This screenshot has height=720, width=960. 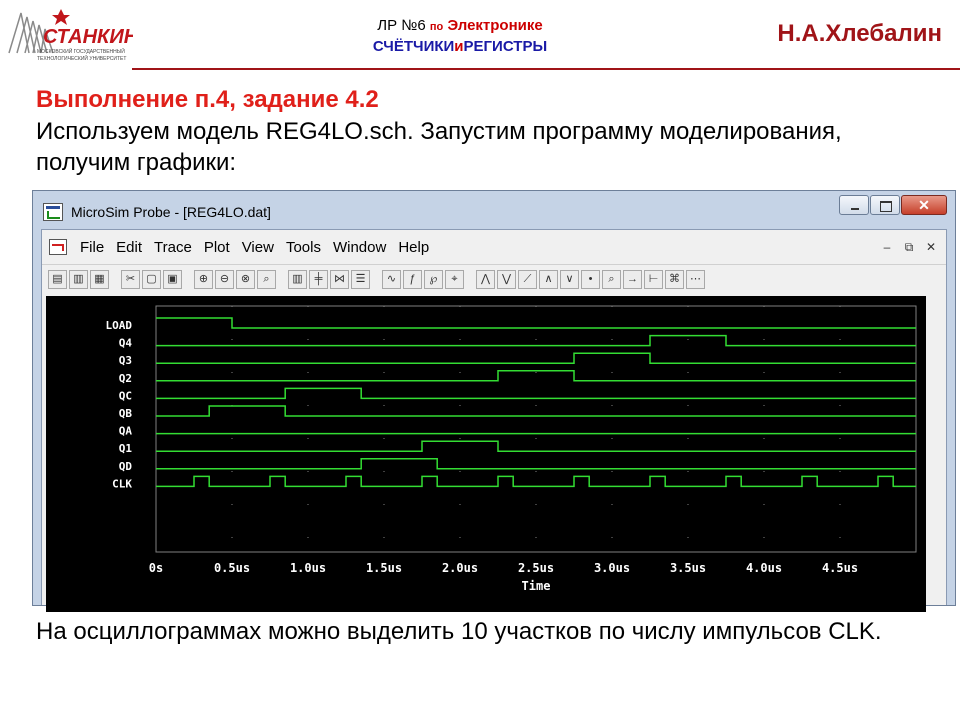 I want to click on trace-qc, so click(x=536, y=393).